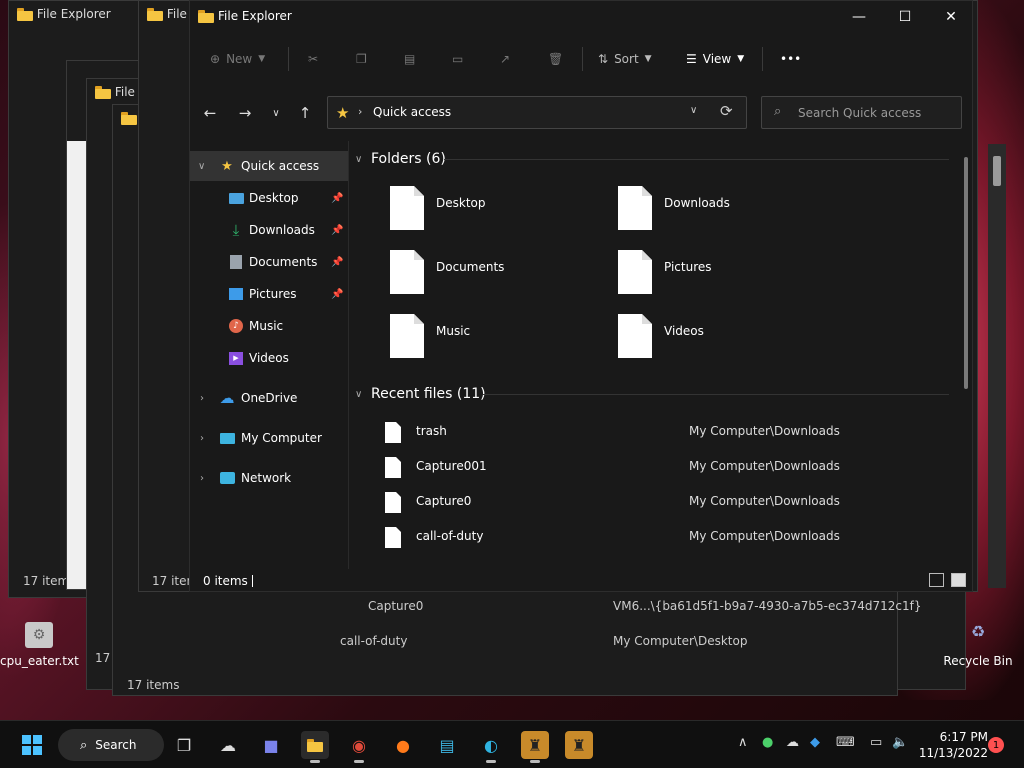 This screenshot has height=768, width=1024. Describe the element at coordinates (859, 17) in the screenshot. I see `minimize-button: —` at that location.